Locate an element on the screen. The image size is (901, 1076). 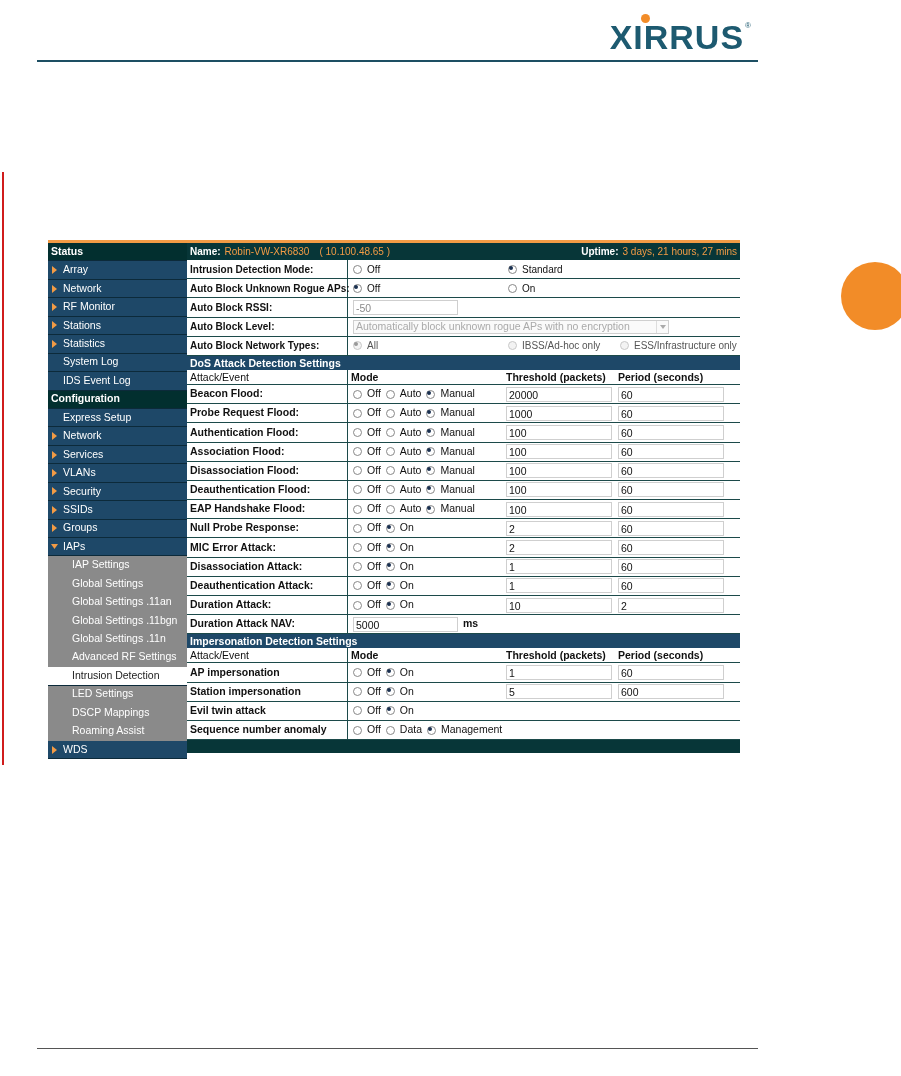
threshold-field: 20000 is located at coordinates (559, 394).